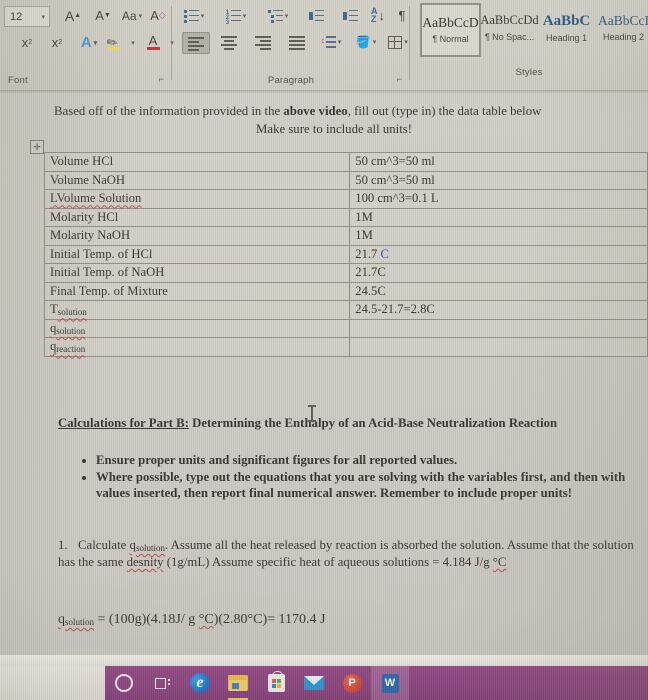 The image size is (648, 700). Describe the element at coordinates (197, 180) in the screenshot. I see `table-cell-label: Volume NaOH` at that location.